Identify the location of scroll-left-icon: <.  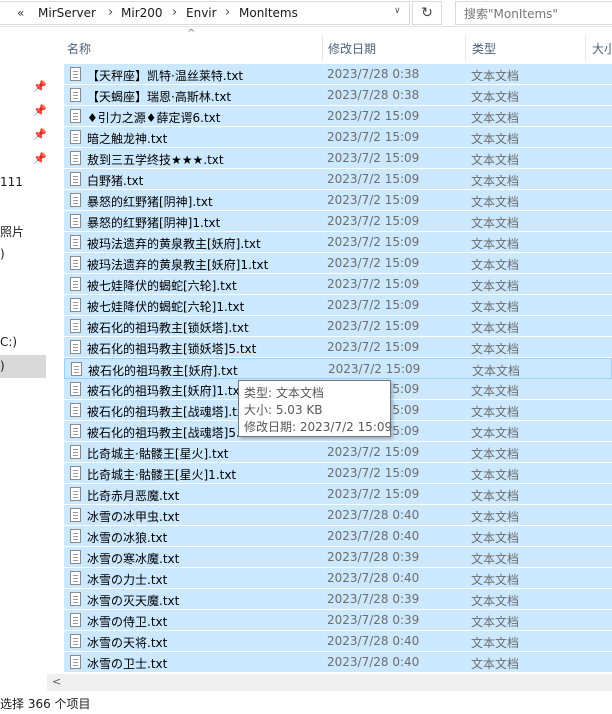
(56, 681).